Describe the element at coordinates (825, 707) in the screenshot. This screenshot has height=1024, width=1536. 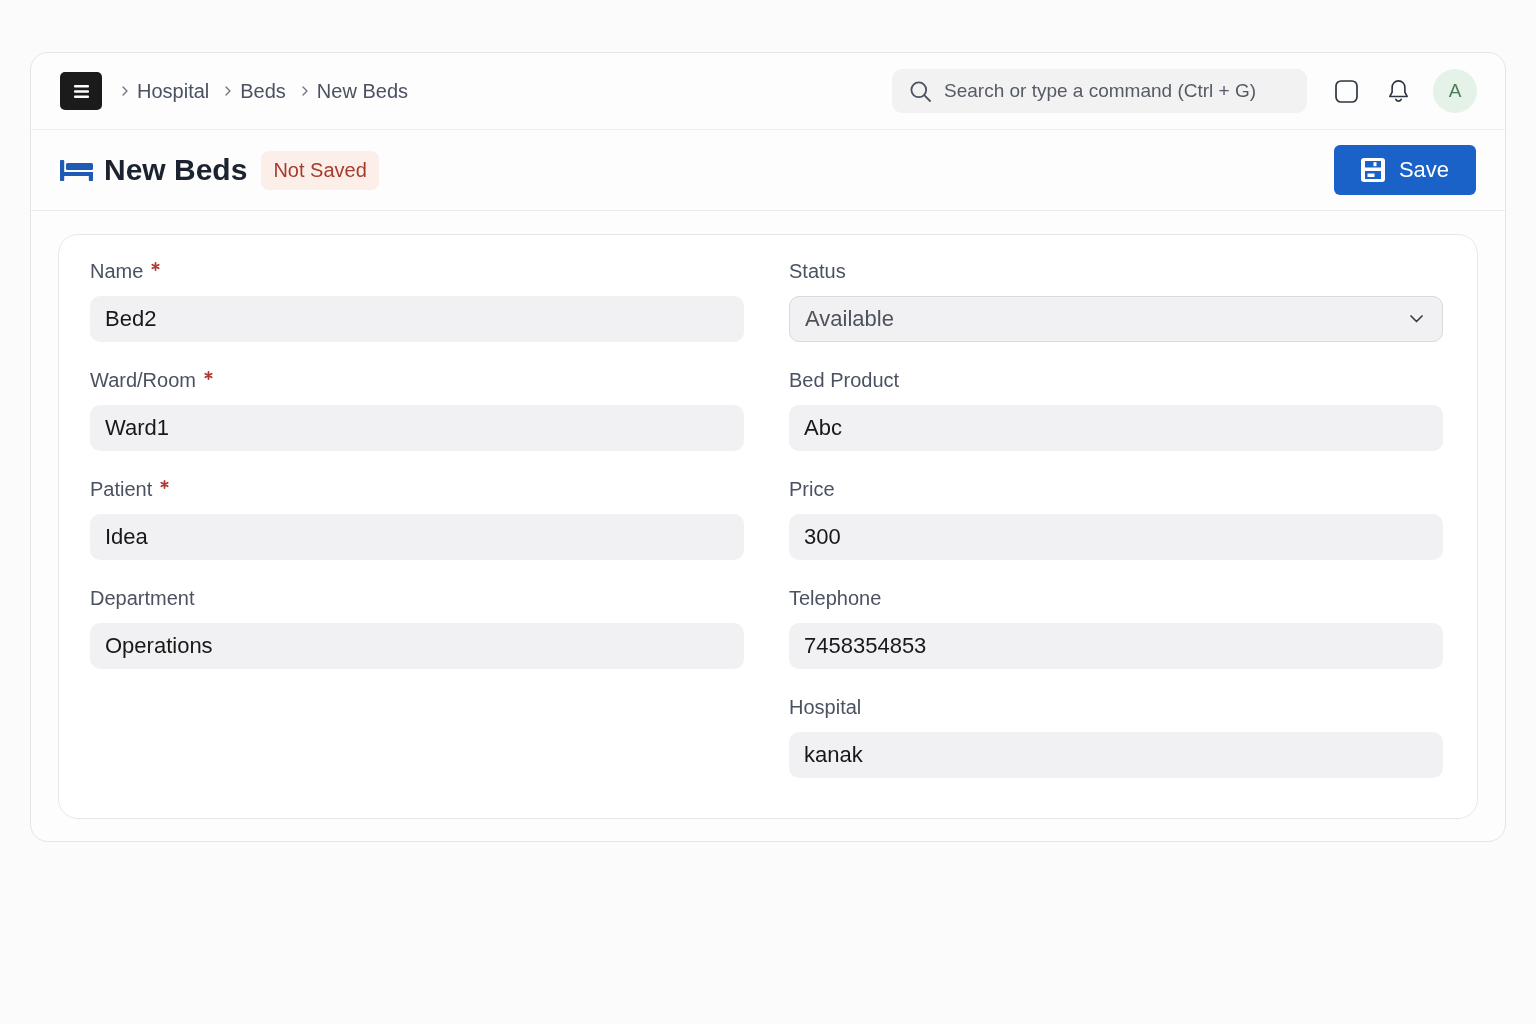
I see `field-label: Hospital` at that location.